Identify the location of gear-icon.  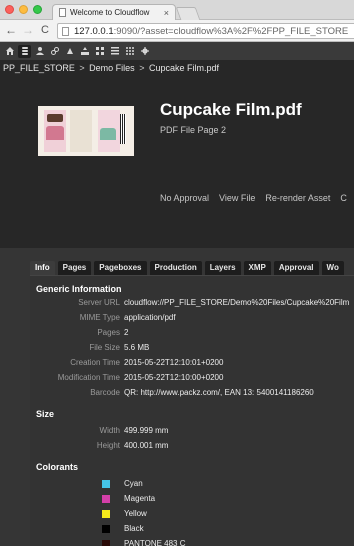
(144, 51).